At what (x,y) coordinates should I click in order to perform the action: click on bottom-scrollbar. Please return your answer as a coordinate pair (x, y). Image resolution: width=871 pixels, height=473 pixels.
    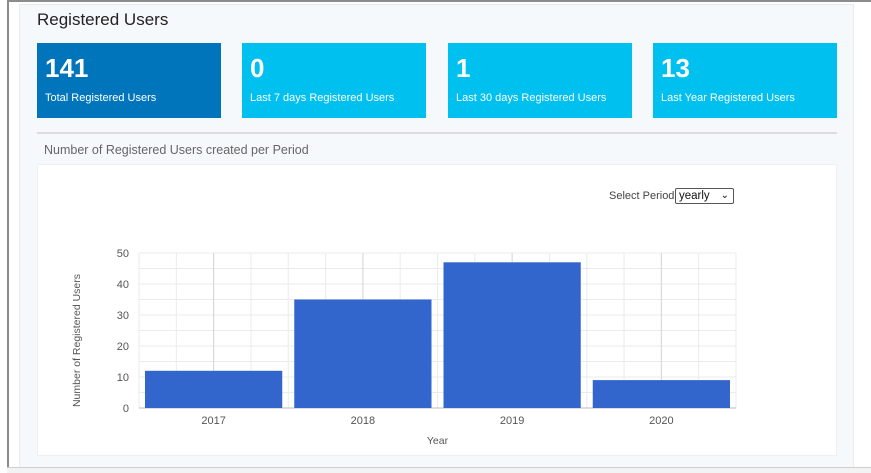
    Looking at the image, I should click on (439, 470).